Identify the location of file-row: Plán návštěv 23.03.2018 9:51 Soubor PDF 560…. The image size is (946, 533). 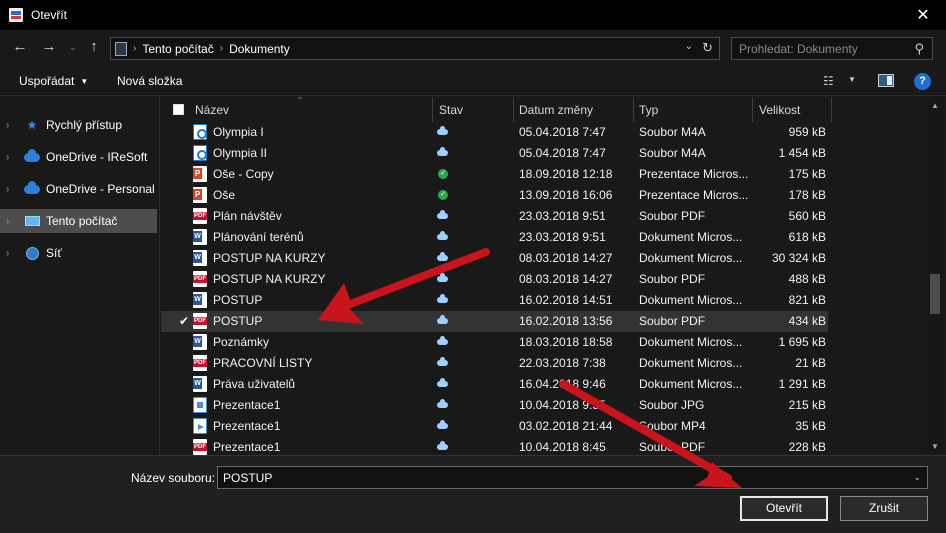
(494, 216).